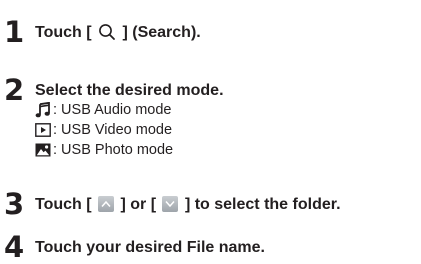 Image resolution: width=421 pixels, height=264 pixels. I want to click on step-instruction: Touch [ ] or [ ] to select the folder., so click(188, 205).